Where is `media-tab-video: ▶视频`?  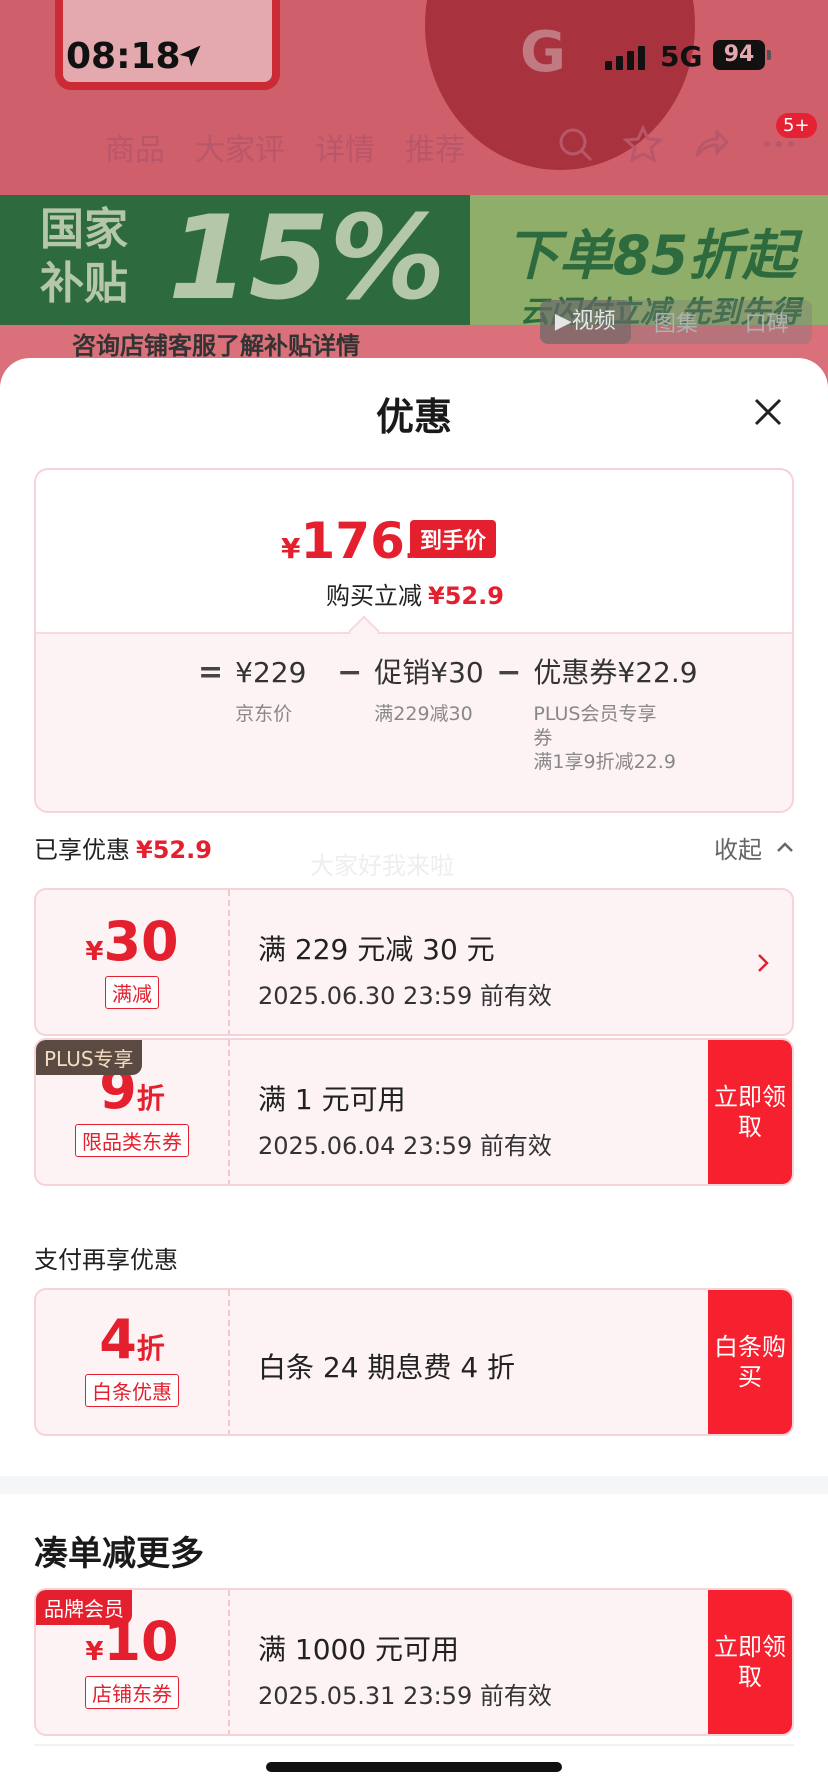
media-tab-video: ▶视频 is located at coordinates (585, 322).